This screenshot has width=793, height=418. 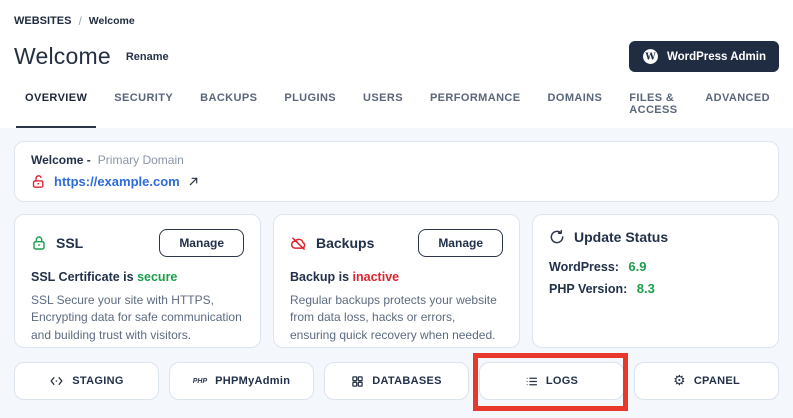 I want to click on gear-icon: ⚙, so click(x=679, y=381).